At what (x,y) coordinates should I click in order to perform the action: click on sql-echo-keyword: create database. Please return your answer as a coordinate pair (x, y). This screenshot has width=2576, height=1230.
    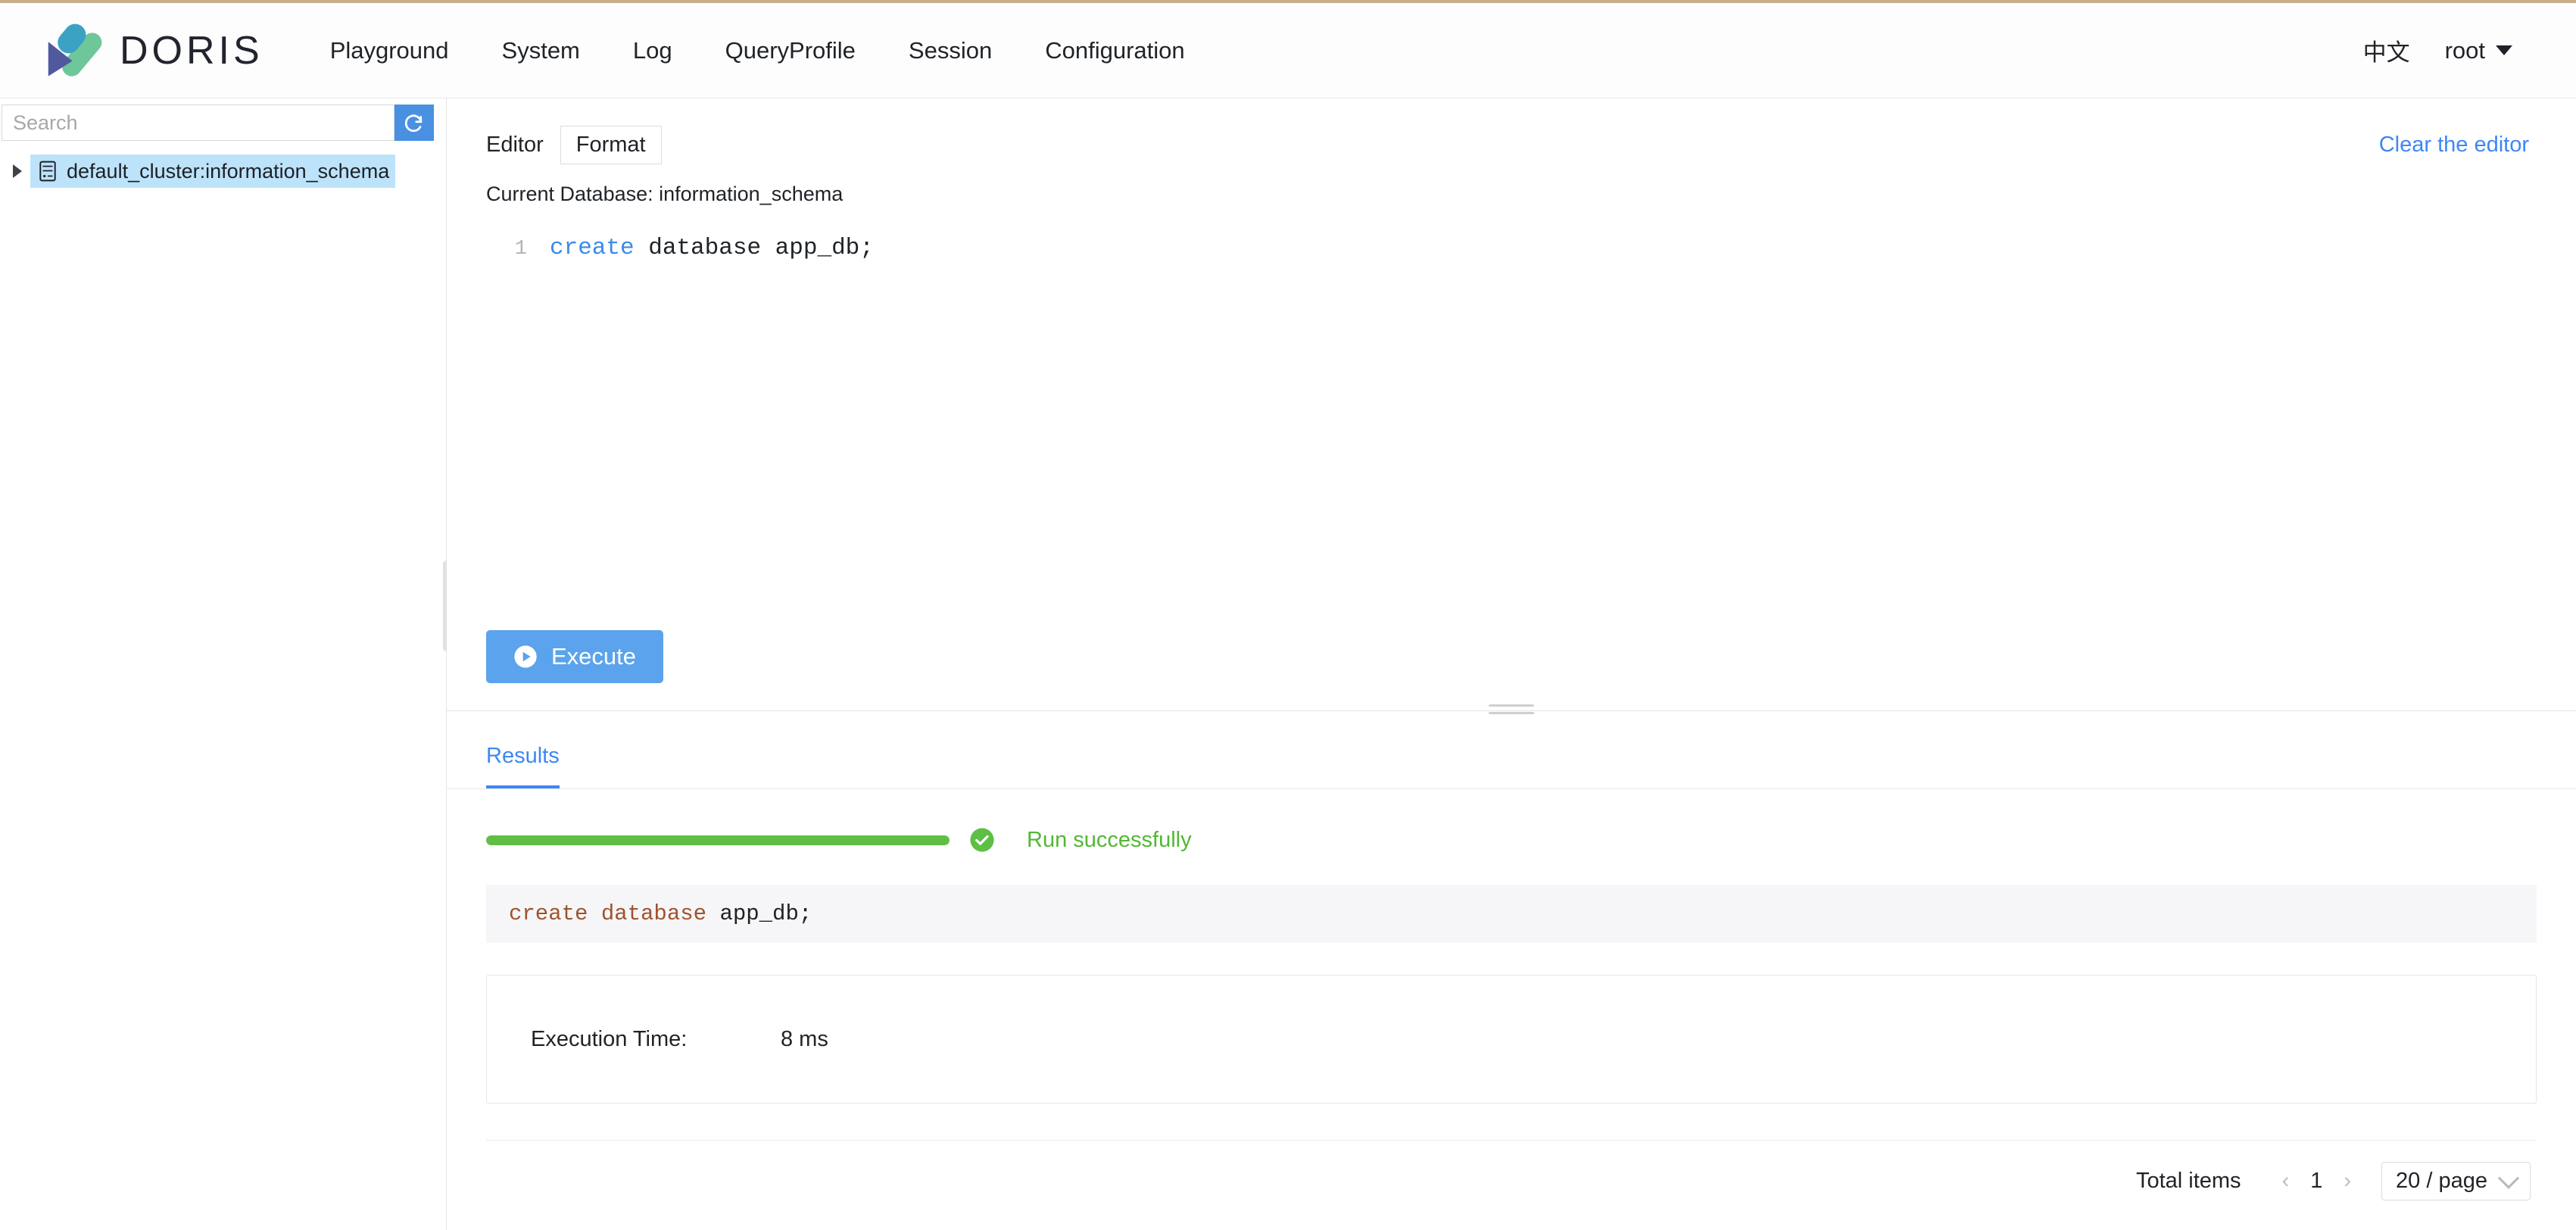
    Looking at the image, I should click on (608, 913).